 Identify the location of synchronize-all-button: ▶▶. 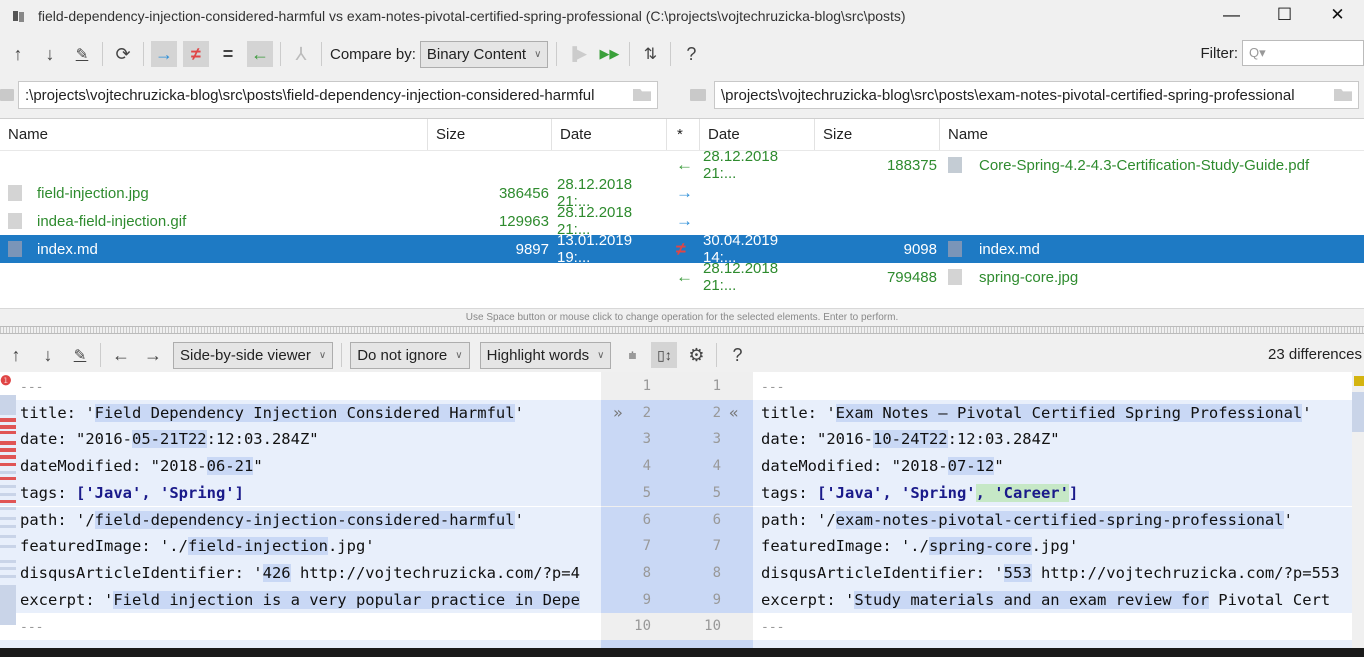
(609, 54).